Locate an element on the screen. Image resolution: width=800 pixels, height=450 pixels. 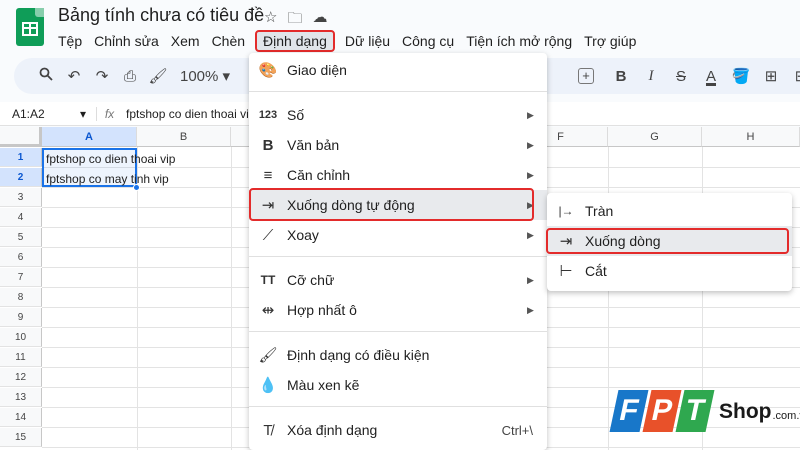
cell-a1: fptshop co dien thoai vip is located at coordinates (110, 159).